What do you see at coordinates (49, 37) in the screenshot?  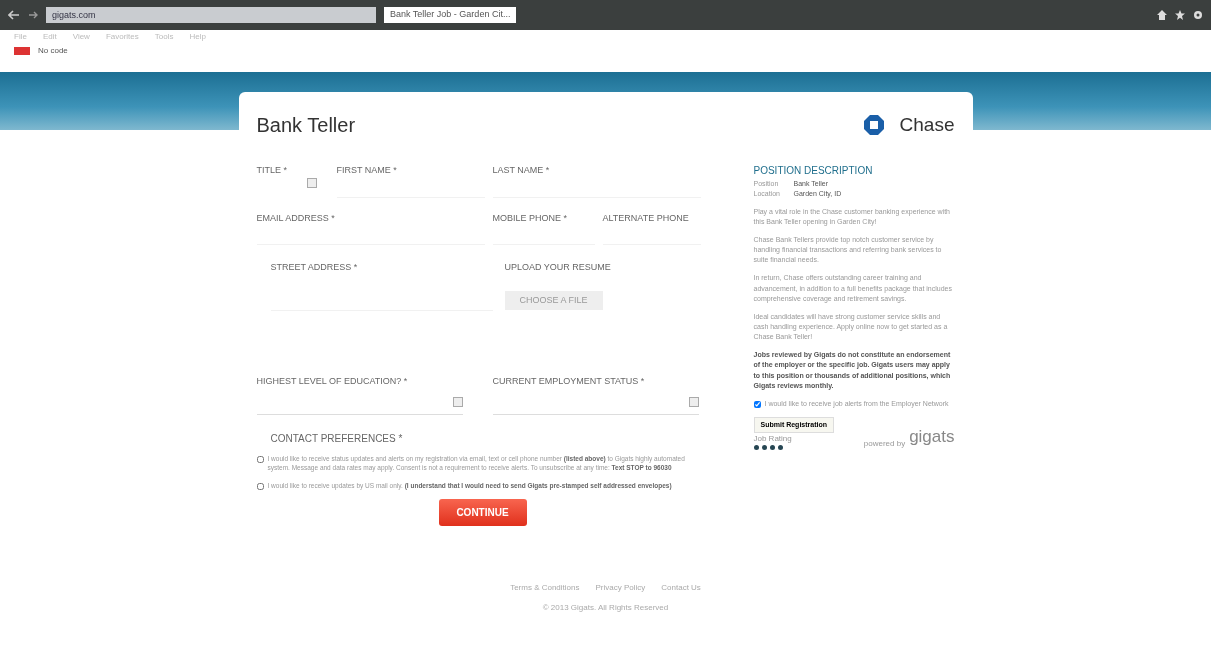 I see `menu-item: Edit` at bounding box center [49, 37].